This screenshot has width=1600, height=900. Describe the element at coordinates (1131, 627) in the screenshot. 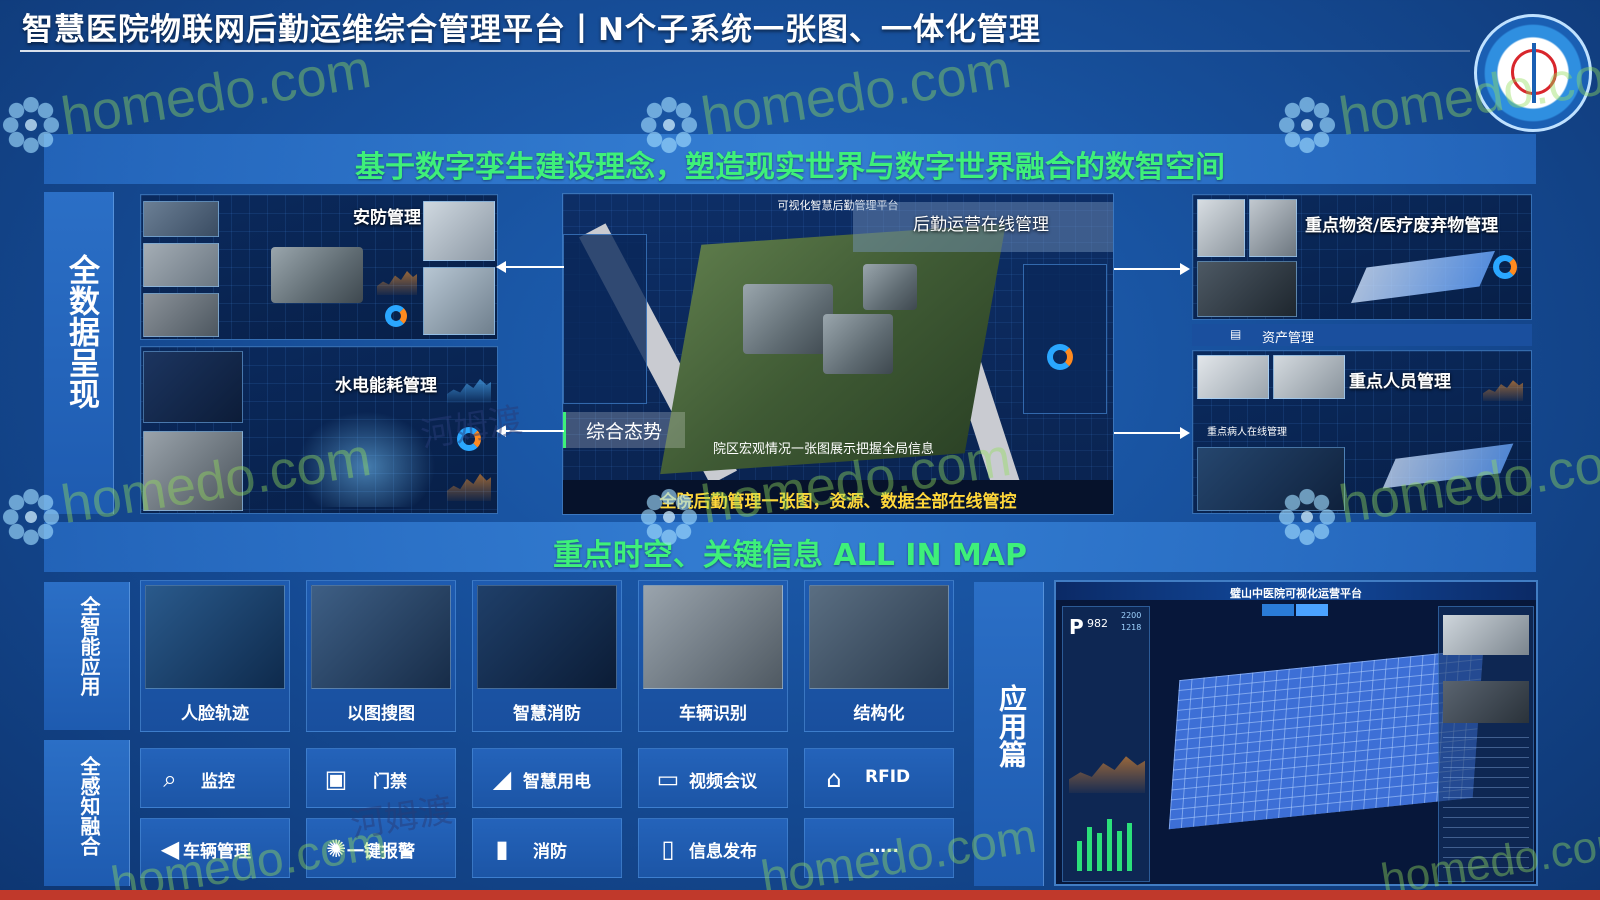

I see `parking-used: 1218` at that location.